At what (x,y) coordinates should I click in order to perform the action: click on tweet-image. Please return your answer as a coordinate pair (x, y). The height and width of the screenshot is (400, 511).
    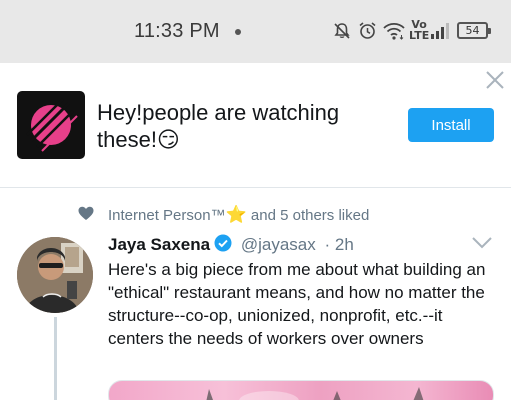
    Looking at the image, I should click on (301, 390).